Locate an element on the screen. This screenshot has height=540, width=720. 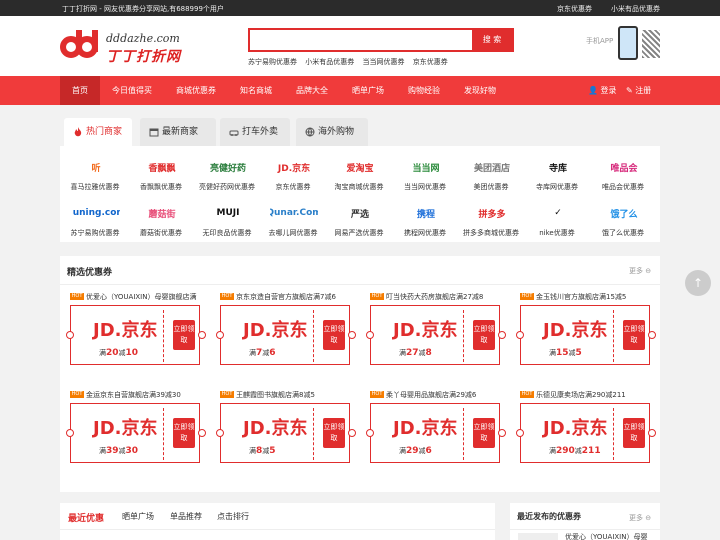
brand-item: 寺库 寺库网优惠券 is located at coordinates (557, 173).